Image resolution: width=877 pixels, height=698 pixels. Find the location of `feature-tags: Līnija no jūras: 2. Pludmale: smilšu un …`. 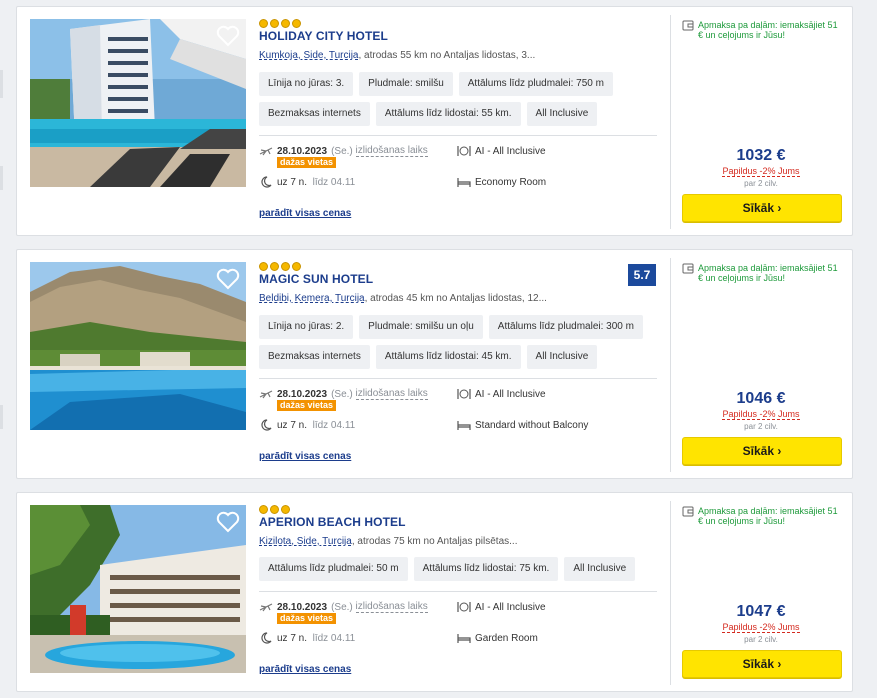

feature-tags: Līnija no jūras: 2. Pludmale: smilšu un … is located at coordinates (459, 342).